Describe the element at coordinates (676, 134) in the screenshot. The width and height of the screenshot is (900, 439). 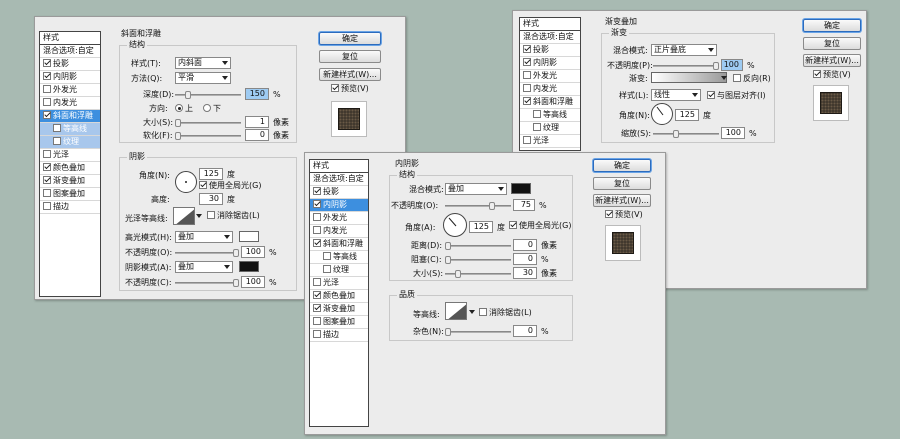
I see `scale-slider-thumb` at that location.